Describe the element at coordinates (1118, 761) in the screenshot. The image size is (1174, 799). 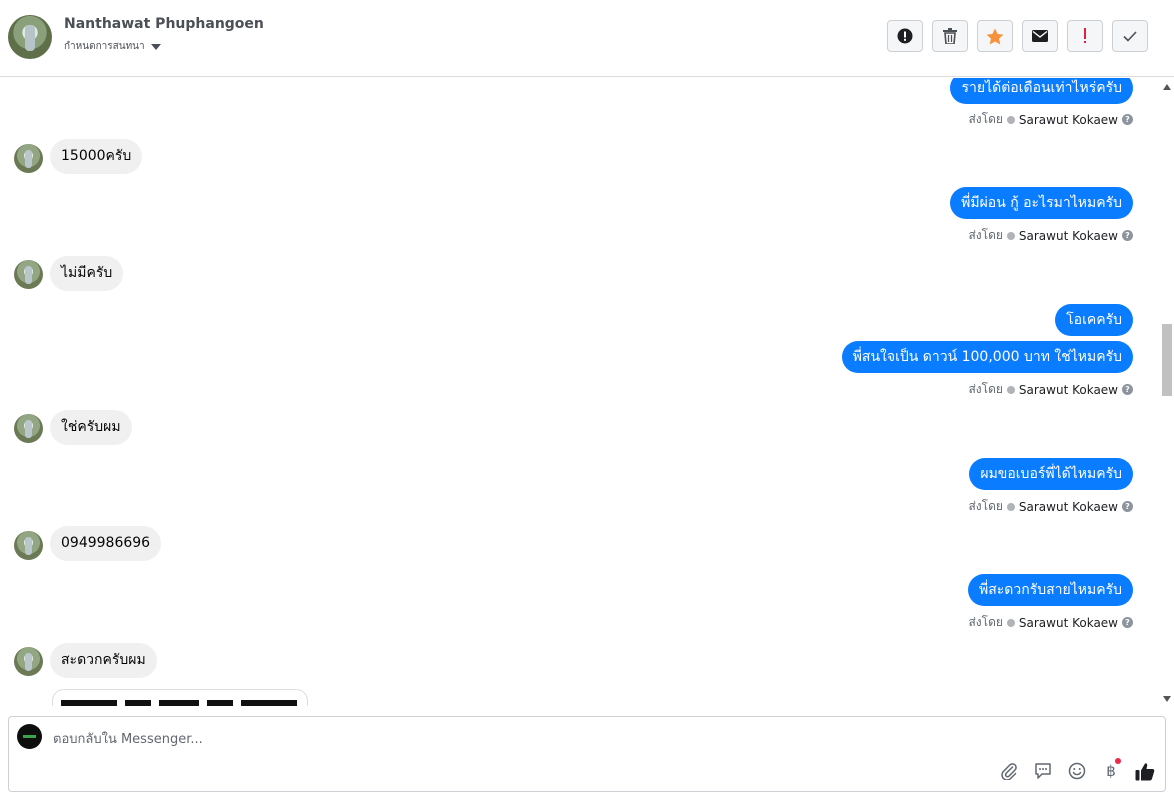
I see `notification-dot` at that location.